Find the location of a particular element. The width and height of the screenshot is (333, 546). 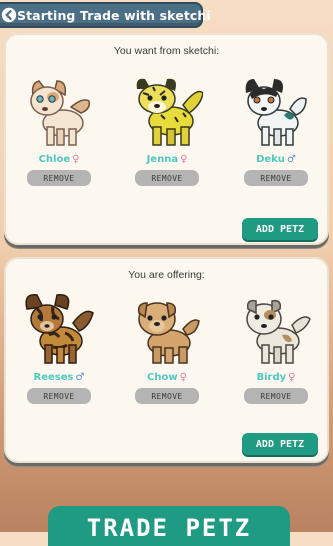

pet-name-row: Reeses ♂ is located at coordinates (59, 377).